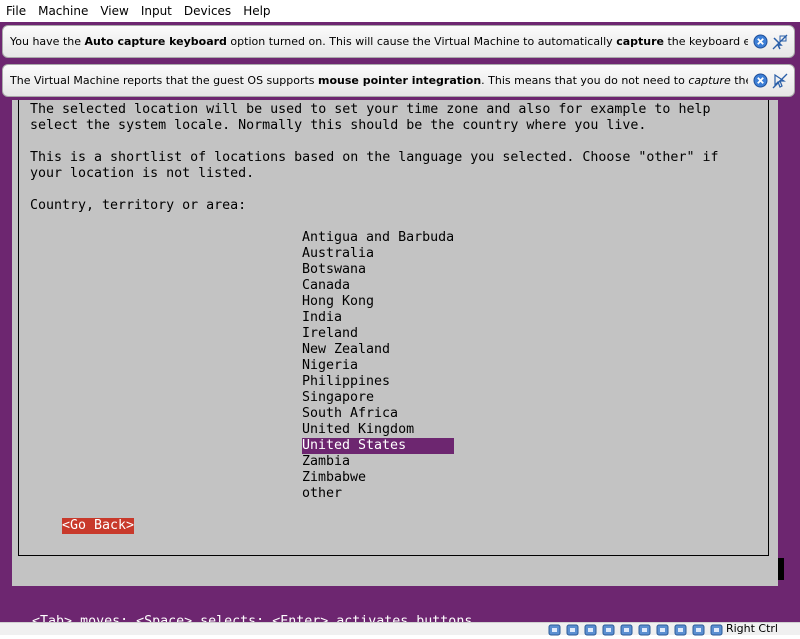 This screenshot has height=639, width=800. What do you see at coordinates (554, 630) in the screenshot?
I see `hard-disk-icon` at bounding box center [554, 630].